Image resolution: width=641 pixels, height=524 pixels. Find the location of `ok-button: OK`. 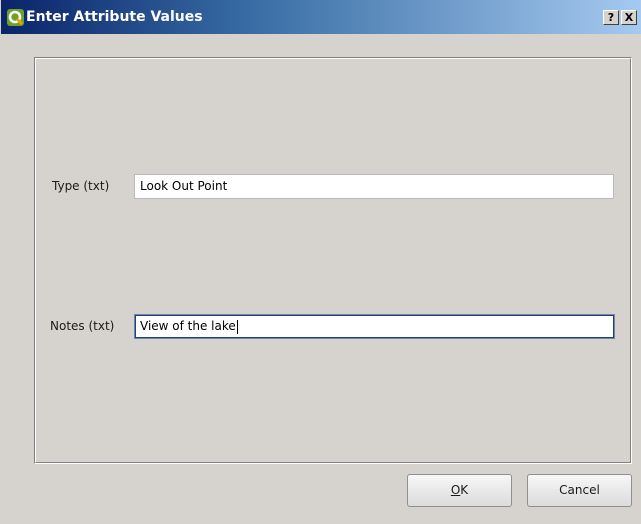

ok-button: OK is located at coordinates (459, 490).